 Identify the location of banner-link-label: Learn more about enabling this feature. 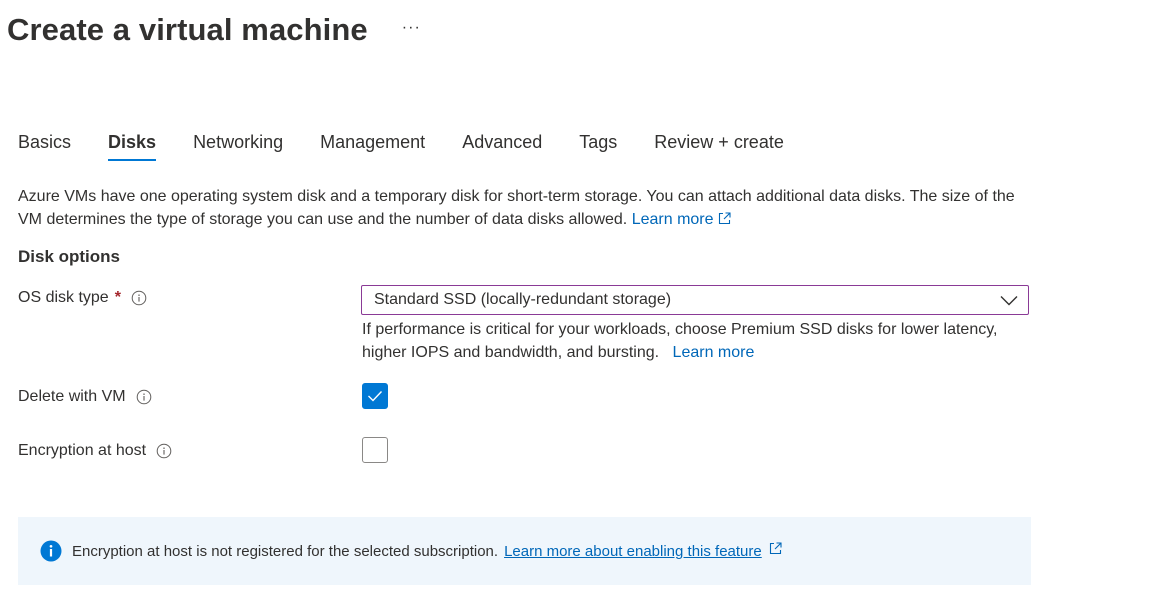
(633, 551).